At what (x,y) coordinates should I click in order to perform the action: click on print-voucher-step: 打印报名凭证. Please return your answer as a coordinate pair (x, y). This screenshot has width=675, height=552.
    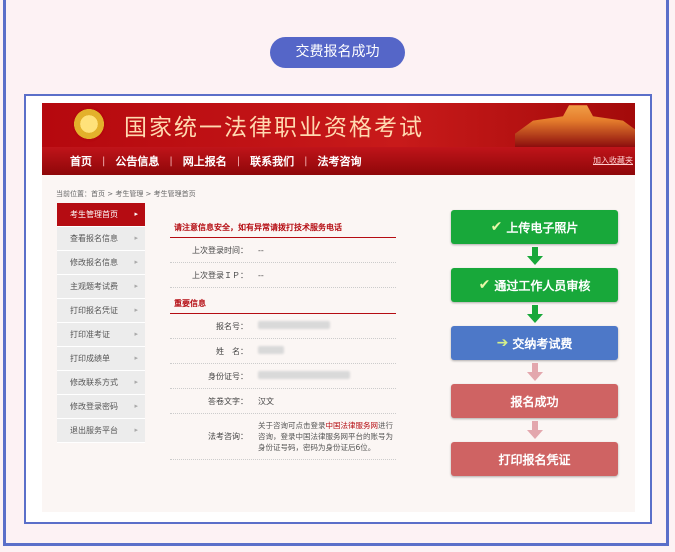
    Looking at the image, I should click on (534, 459).